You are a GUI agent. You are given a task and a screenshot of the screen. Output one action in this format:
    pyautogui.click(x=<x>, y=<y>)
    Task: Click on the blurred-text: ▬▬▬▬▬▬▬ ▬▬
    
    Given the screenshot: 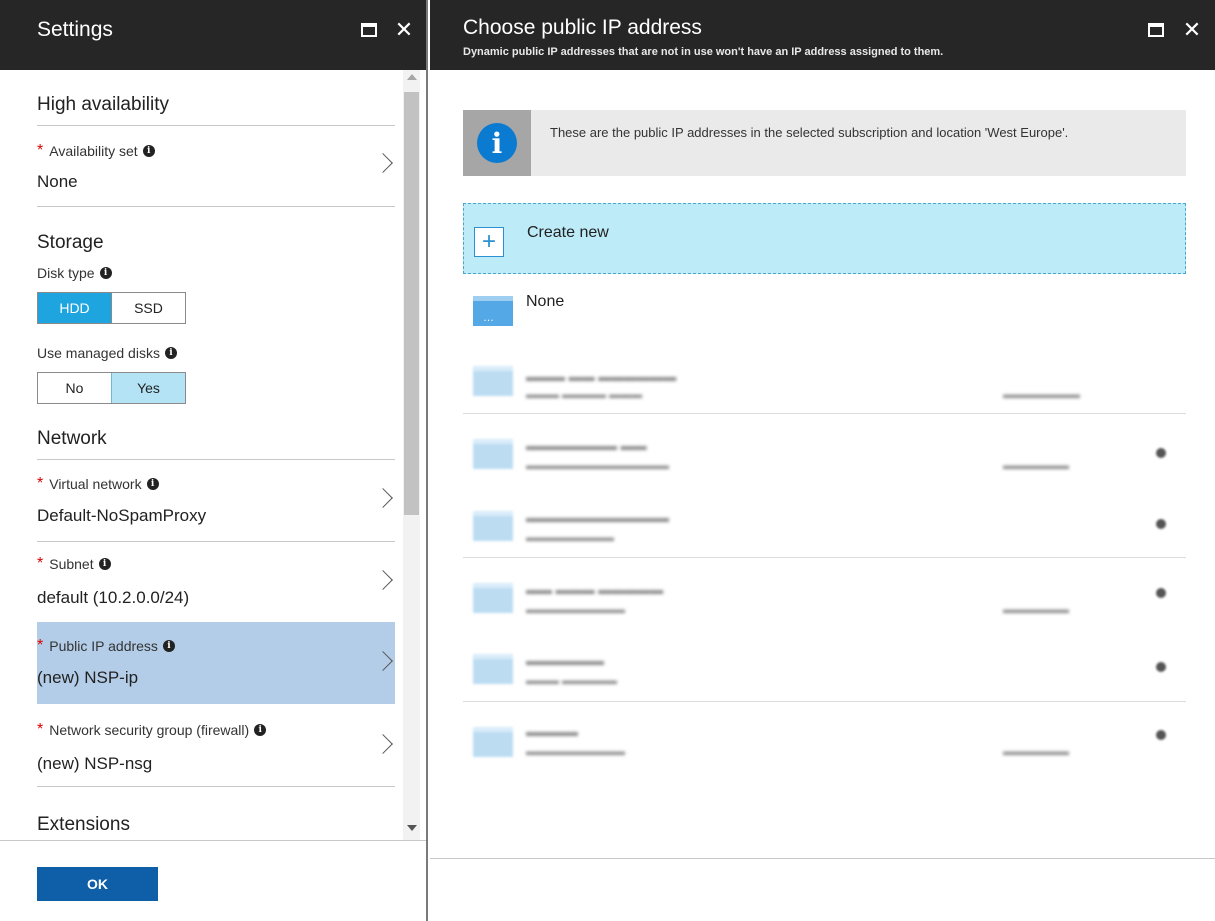 What is the action you would take?
    pyautogui.click(x=586, y=445)
    